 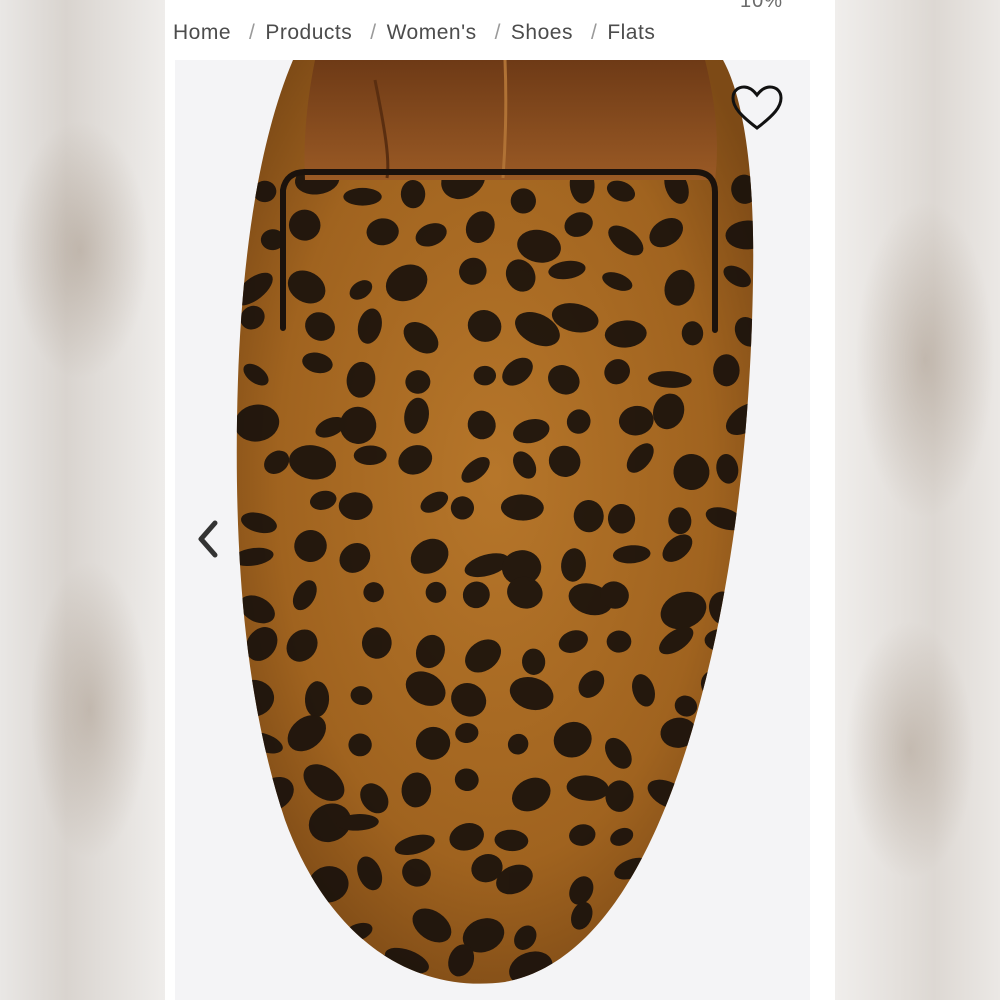 What do you see at coordinates (761, 6) in the screenshot?
I see `cropped-discount-text: 10%` at bounding box center [761, 6].